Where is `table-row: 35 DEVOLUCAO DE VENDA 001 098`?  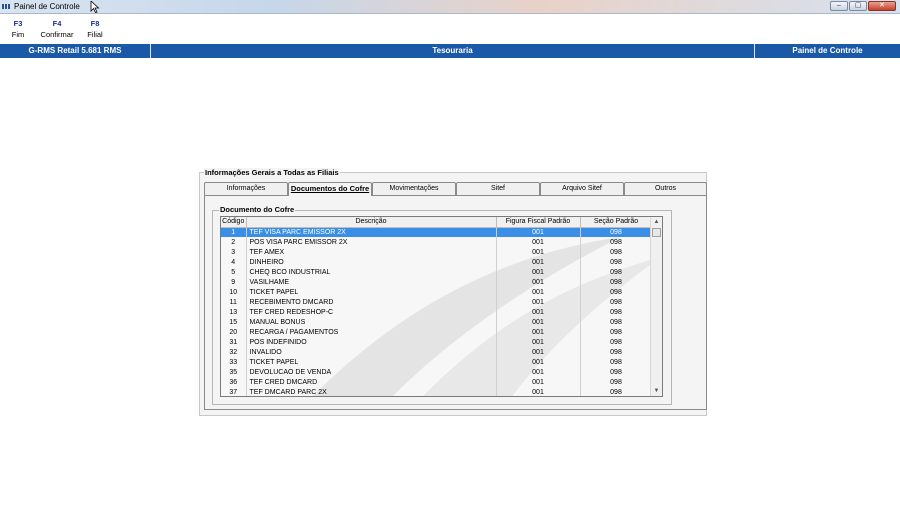 table-row: 35 DEVOLUCAO DE VENDA 001 098 is located at coordinates (437, 372).